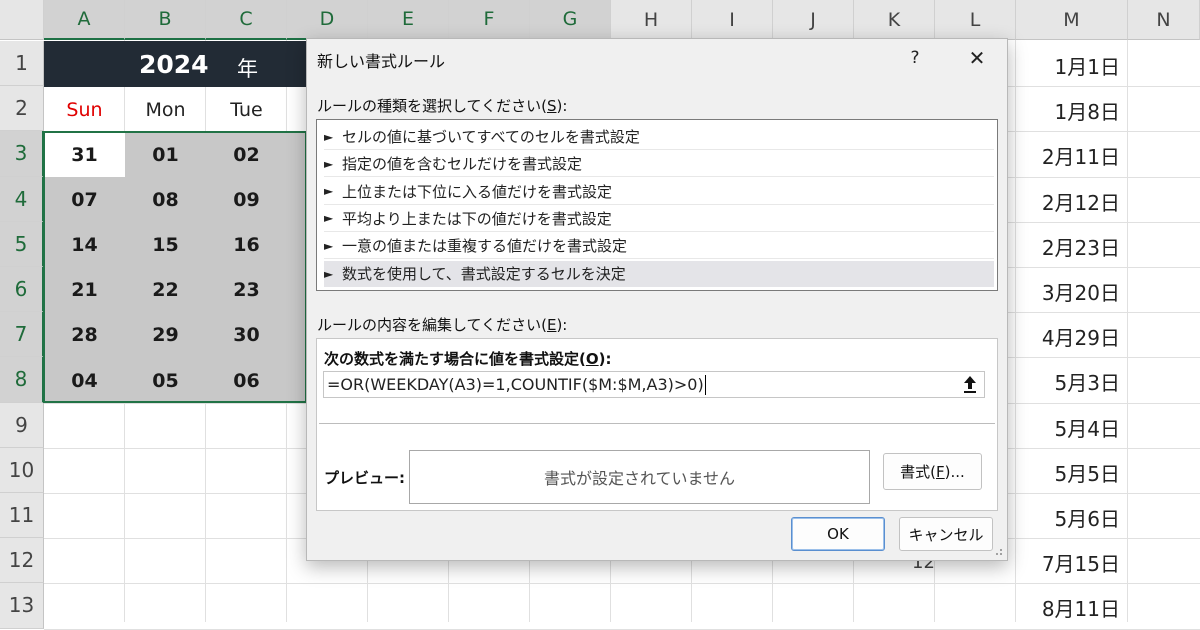  I want to click on separator, so click(657, 423).